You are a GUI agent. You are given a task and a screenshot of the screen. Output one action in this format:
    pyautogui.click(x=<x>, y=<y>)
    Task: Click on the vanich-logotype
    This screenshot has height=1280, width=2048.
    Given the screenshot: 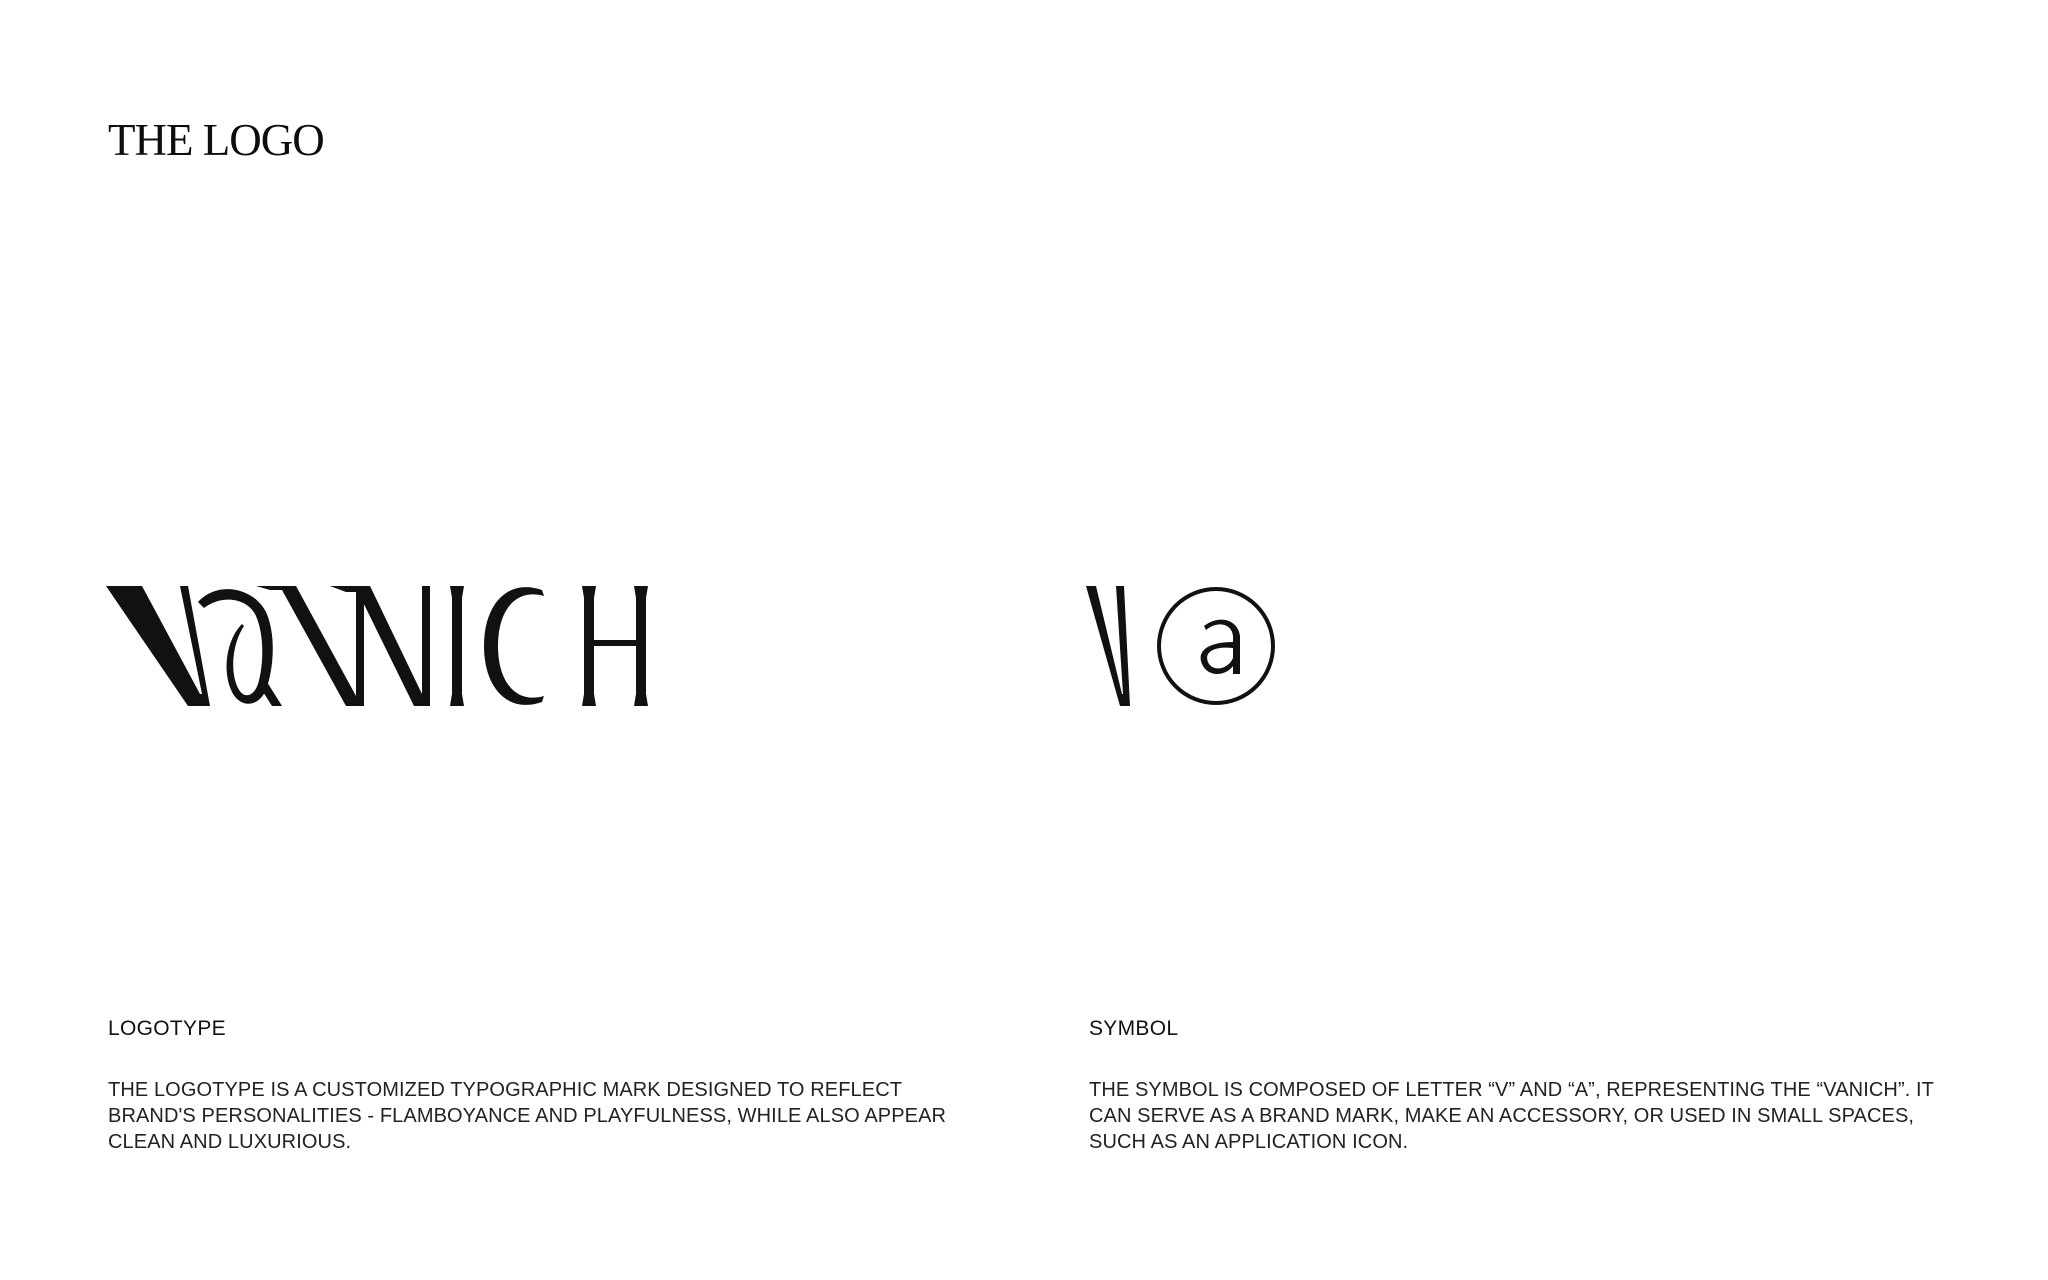 What is the action you would take?
    pyautogui.click(x=379, y=646)
    